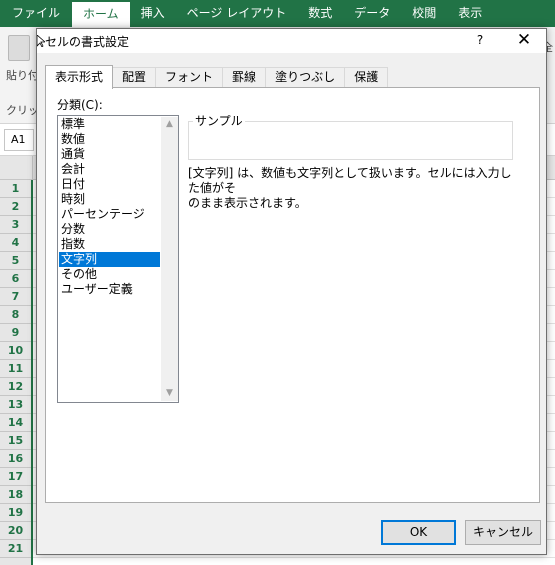 The height and width of the screenshot is (565, 555). What do you see at coordinates (237, 13) in the screenshot?
I see `tab-page-layout: ページ レイアウト` at bounding box center [237, 13].